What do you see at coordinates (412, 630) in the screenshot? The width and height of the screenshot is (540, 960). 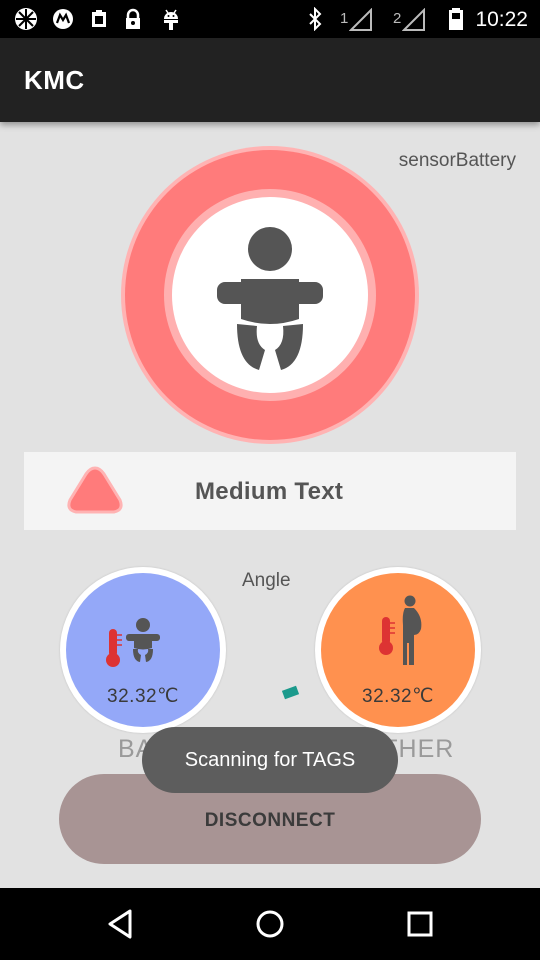 I see `pregnant-woman-icon` at bounding box center [412, 630].